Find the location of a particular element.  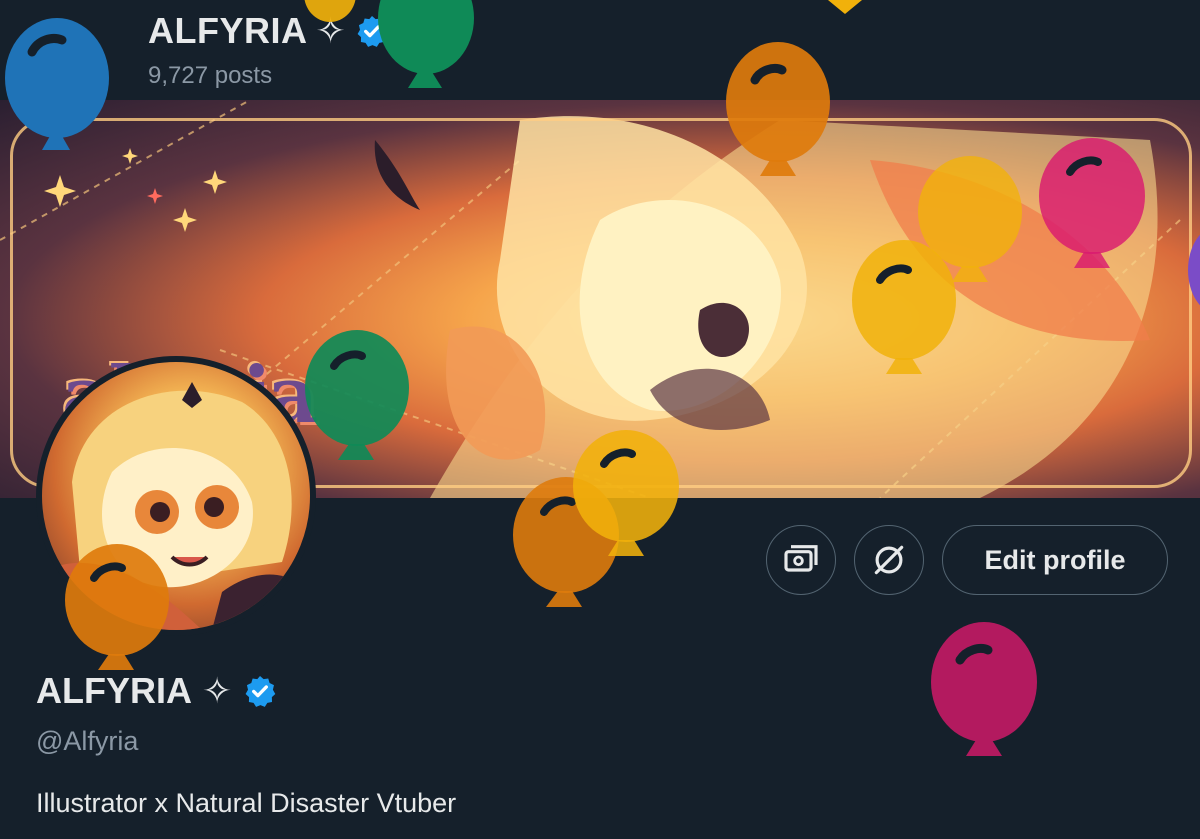

monetization-button is located at coordinates (801, 560).